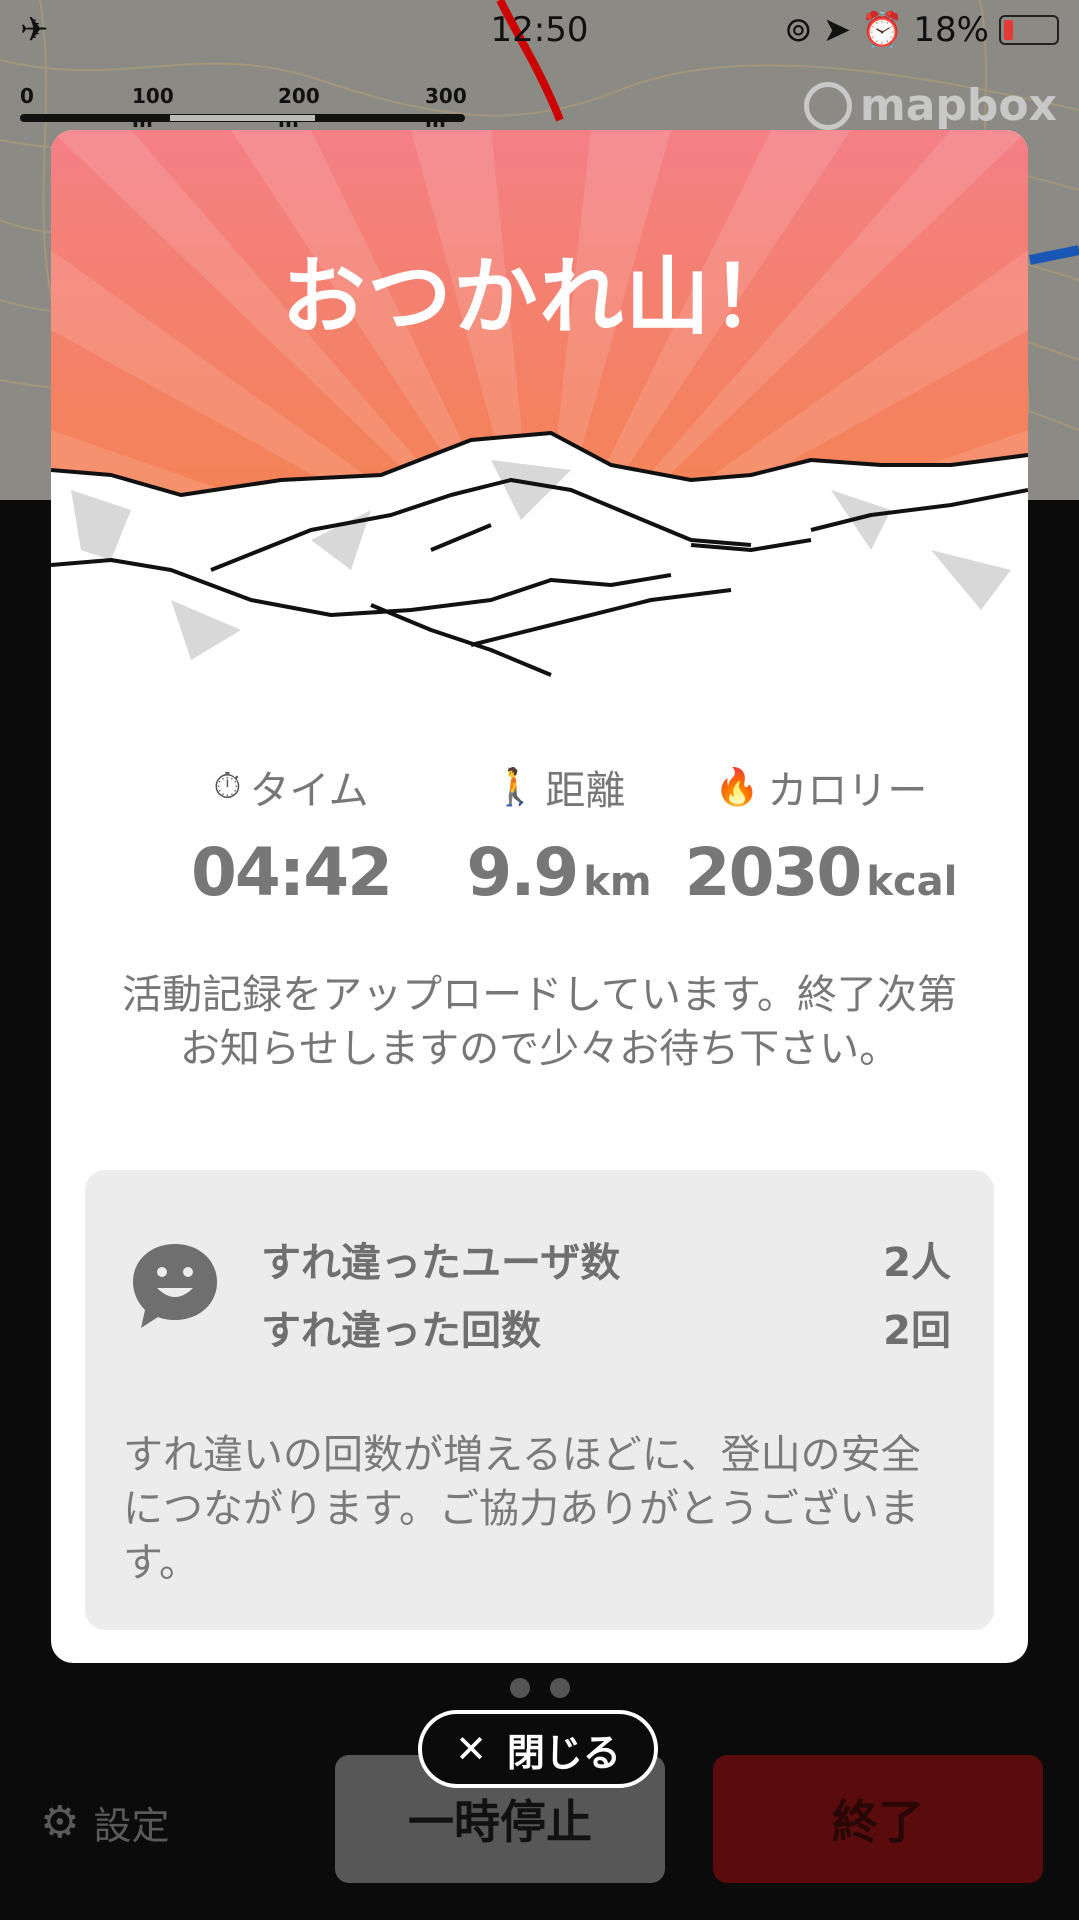 Image resolution: width=1079 pixels, height=1920 pixels. Describe the element at coordinates (539, 297) in the screenshot. I see `headline: おつかれ山！` at that location.